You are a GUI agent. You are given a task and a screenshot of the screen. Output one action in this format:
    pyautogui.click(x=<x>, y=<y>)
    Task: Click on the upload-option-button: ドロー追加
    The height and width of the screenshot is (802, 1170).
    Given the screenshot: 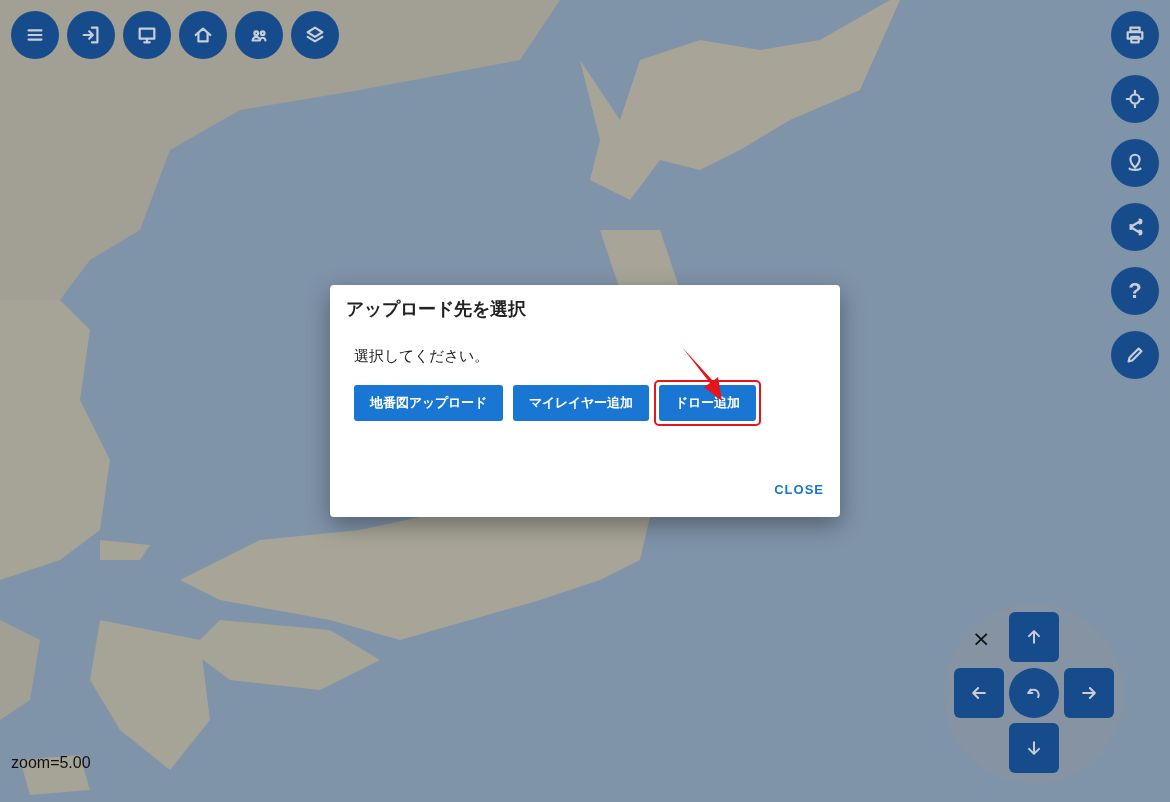 What is the action you would take?
    pyautogui.click(x=707, y=403)
    